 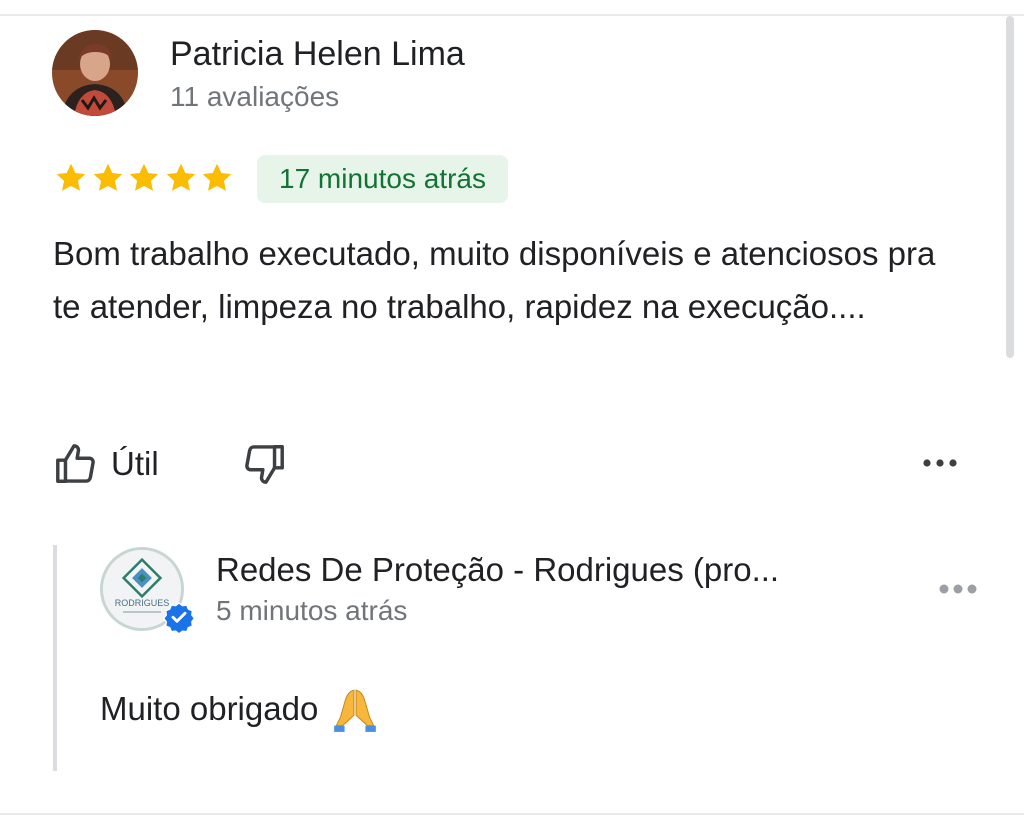 I want to click on thumbs-up-icon, so click(x=75, y=463).